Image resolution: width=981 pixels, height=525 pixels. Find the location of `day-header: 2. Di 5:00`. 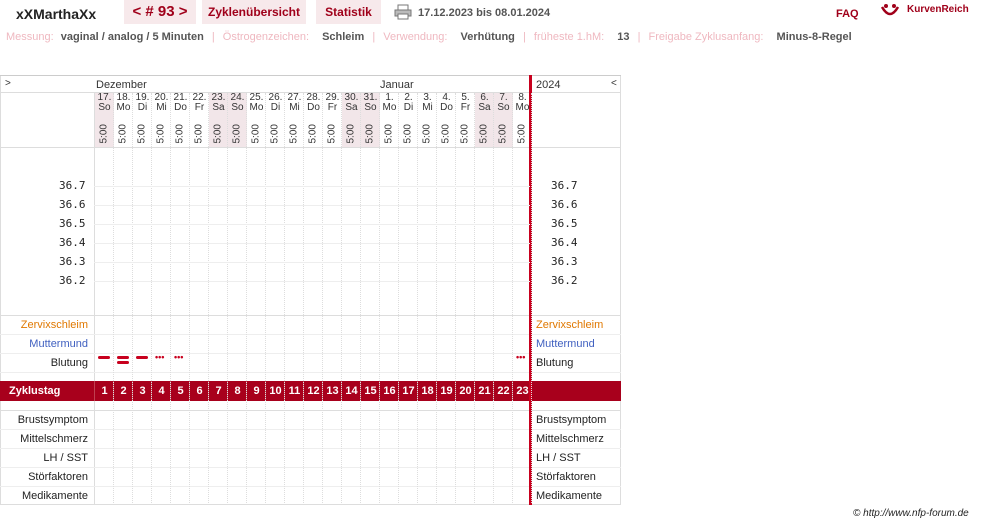

day-header: 2. Di 5:00 is located at coordinates (408, 120).